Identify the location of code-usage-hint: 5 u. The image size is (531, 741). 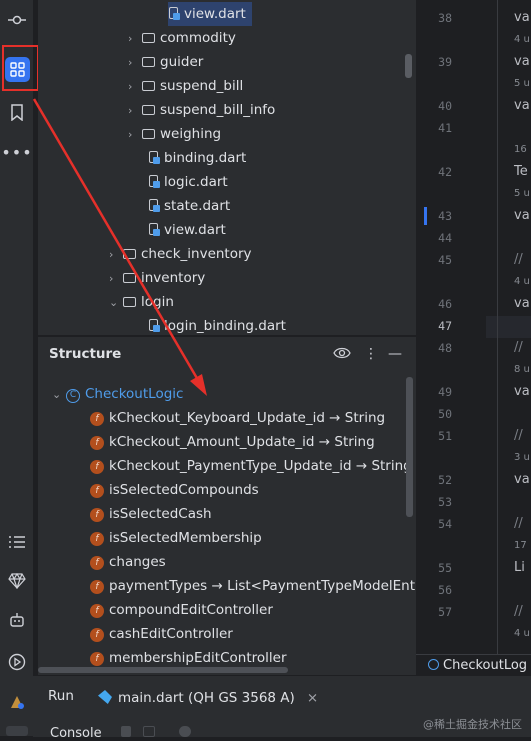
(522, 193).